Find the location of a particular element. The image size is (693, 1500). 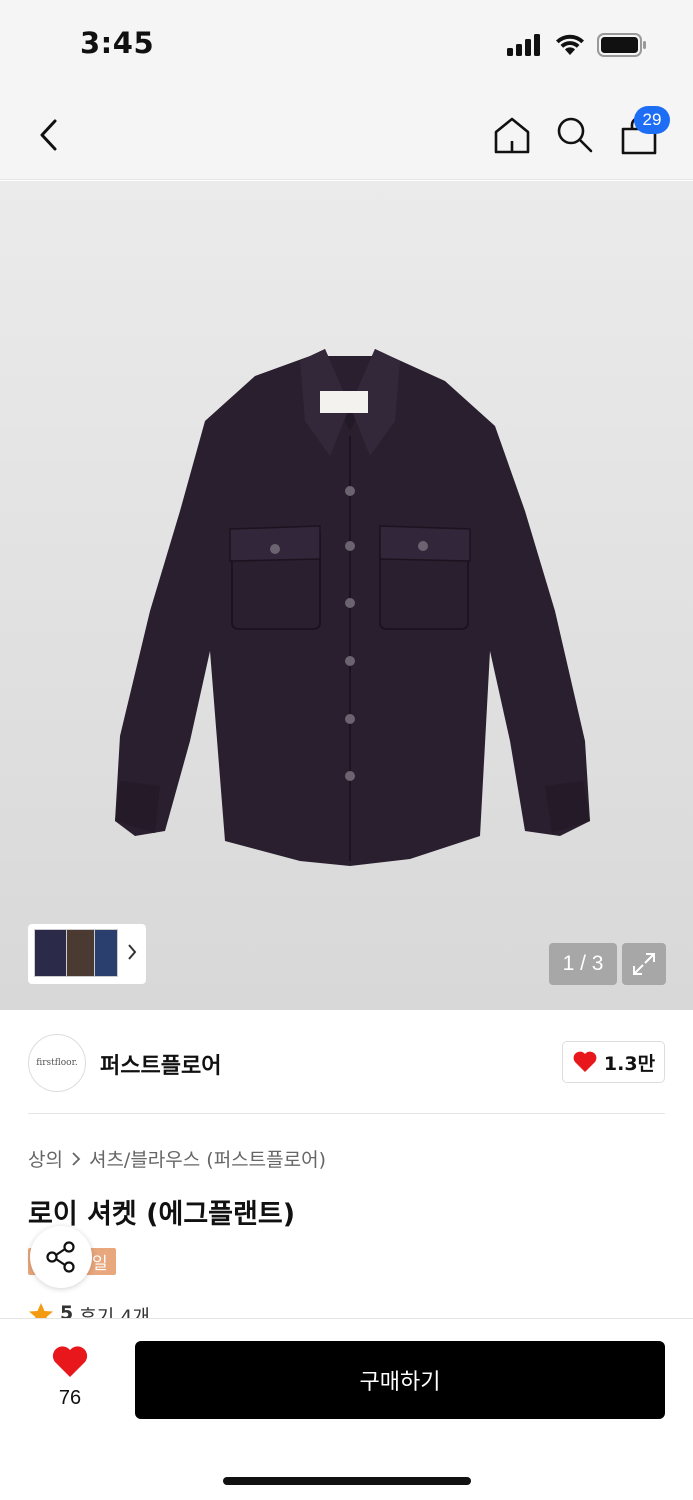

search-icon is located at coordinates (575, 135).